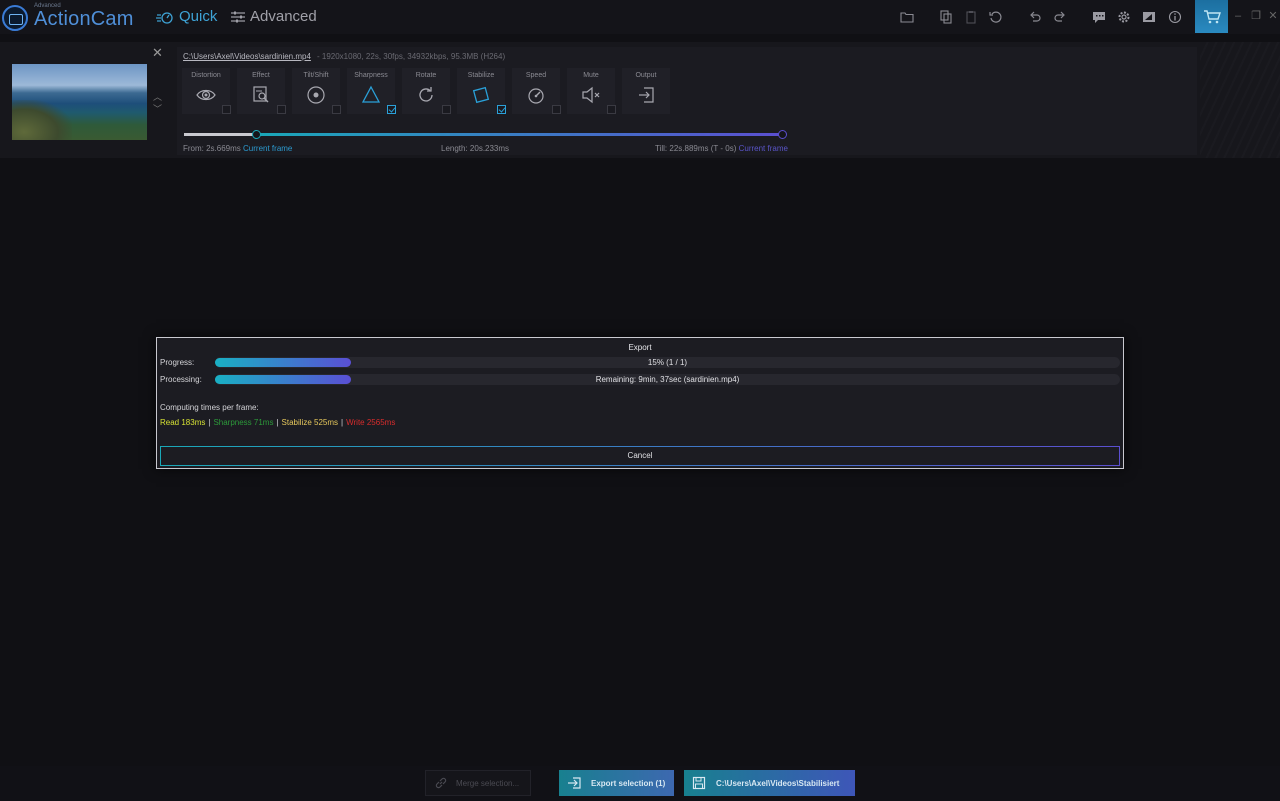  What do you see at coordinates (220, 134) in the screenshot?
I see `track-before-range` at bounding box center [220, 134].